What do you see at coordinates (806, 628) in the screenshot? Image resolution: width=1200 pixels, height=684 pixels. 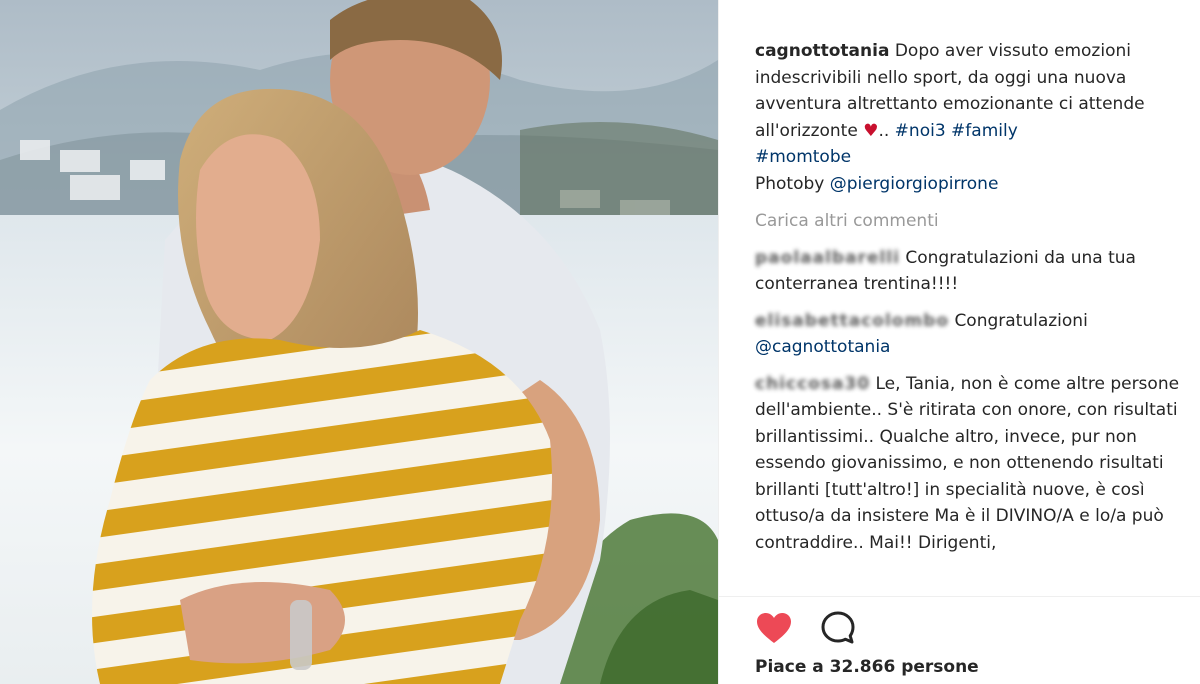 I see `post-actions` at bounding box center [806, 628].